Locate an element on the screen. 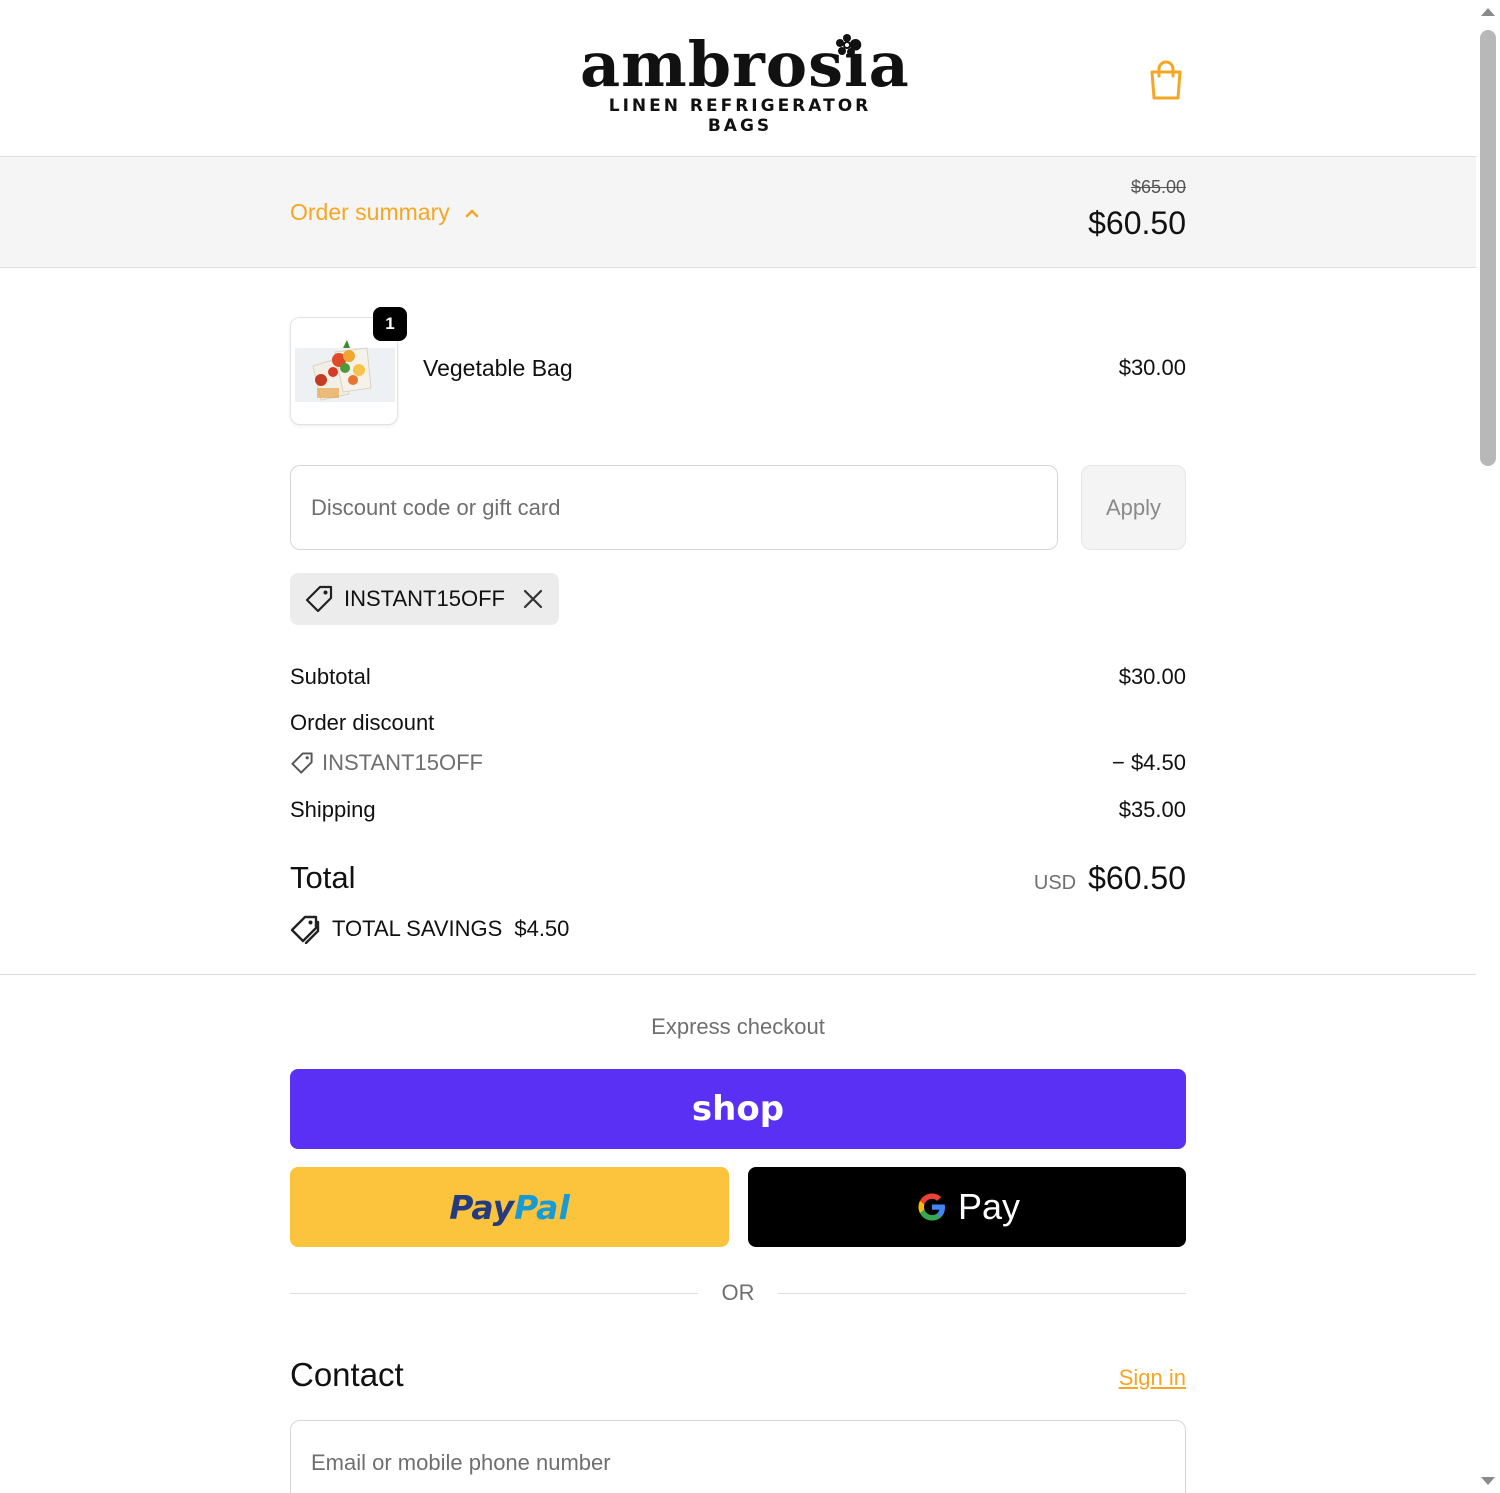 The width and height of the screenshot is (1500, 1493). google-pay-button: Pay is located at coordinates (967, 1207).